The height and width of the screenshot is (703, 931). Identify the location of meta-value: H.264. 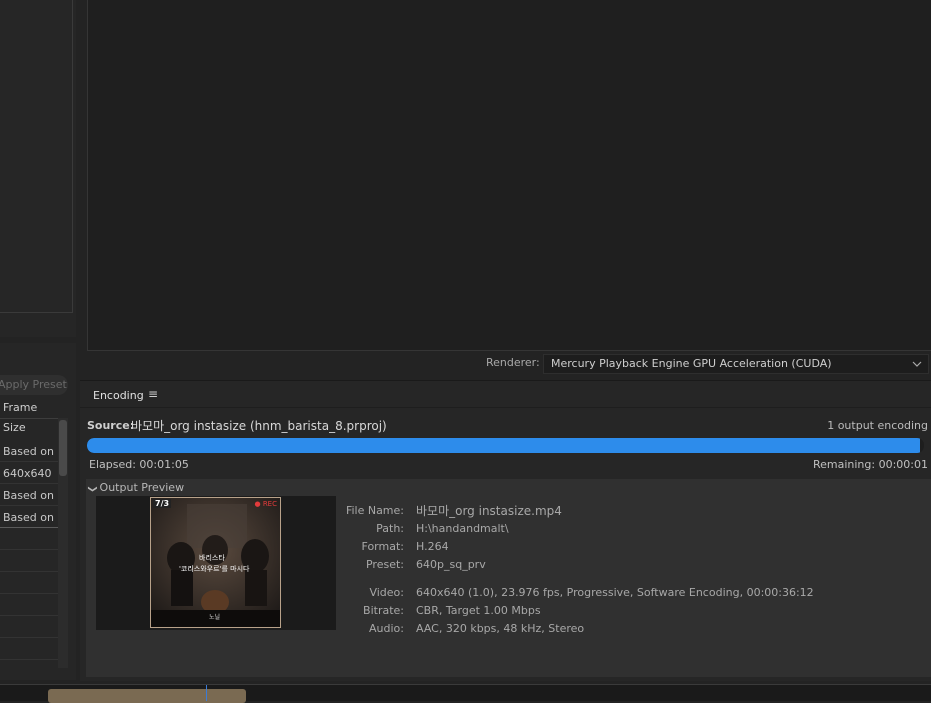
(432, 546).